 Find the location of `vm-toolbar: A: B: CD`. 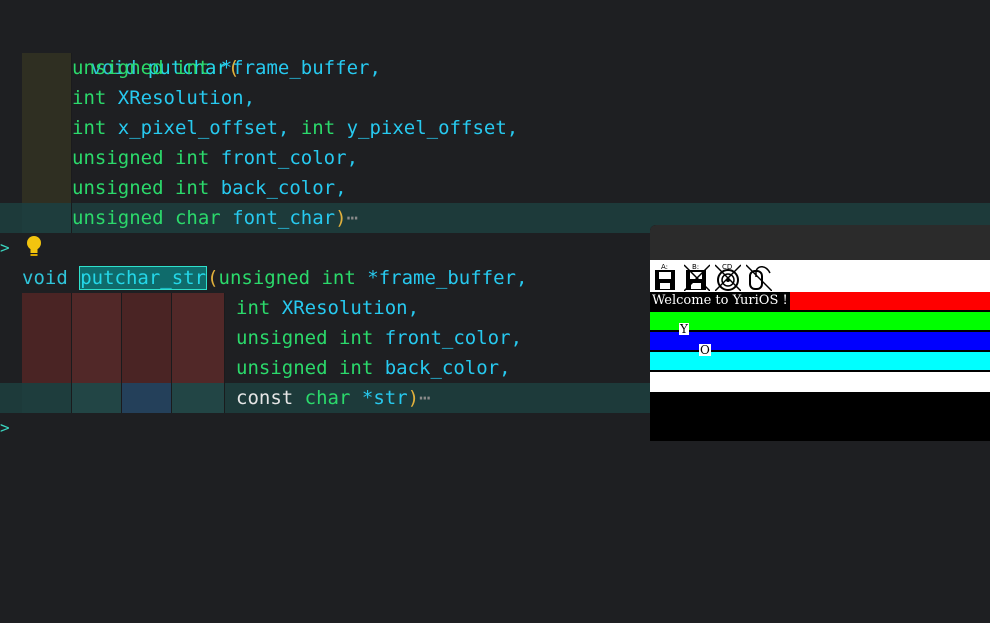

vm-toolbar: A: B: CD is located at coordinates (820, 276).